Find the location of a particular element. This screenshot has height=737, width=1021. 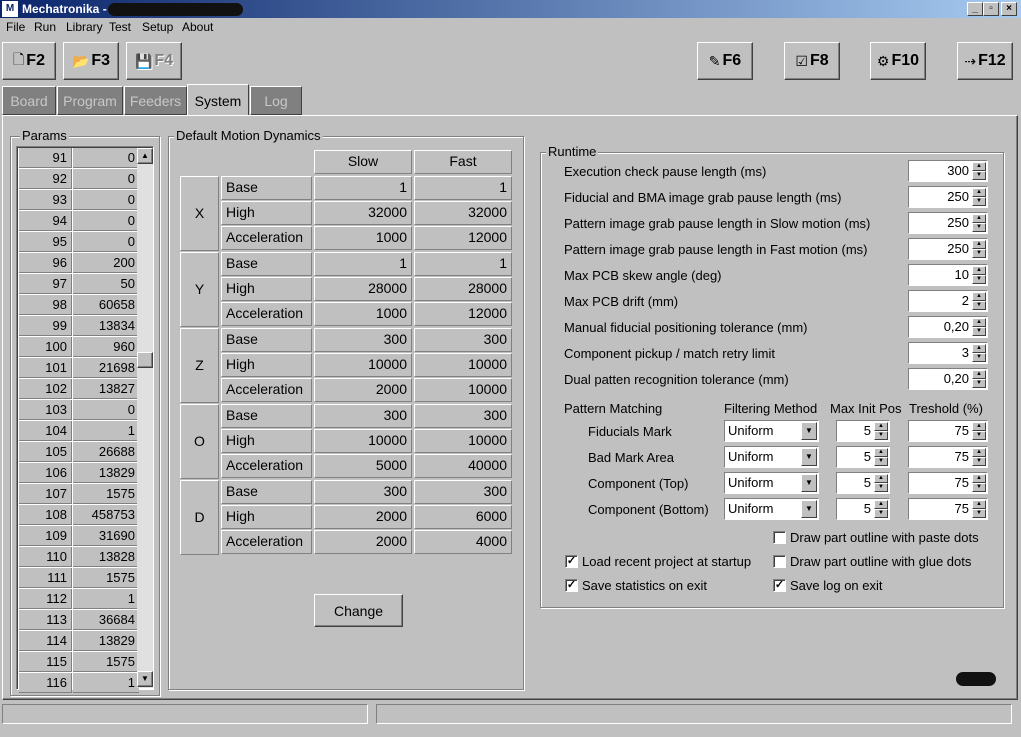

f10-button: ⚙ F10 is located at coordinates (898, 61).